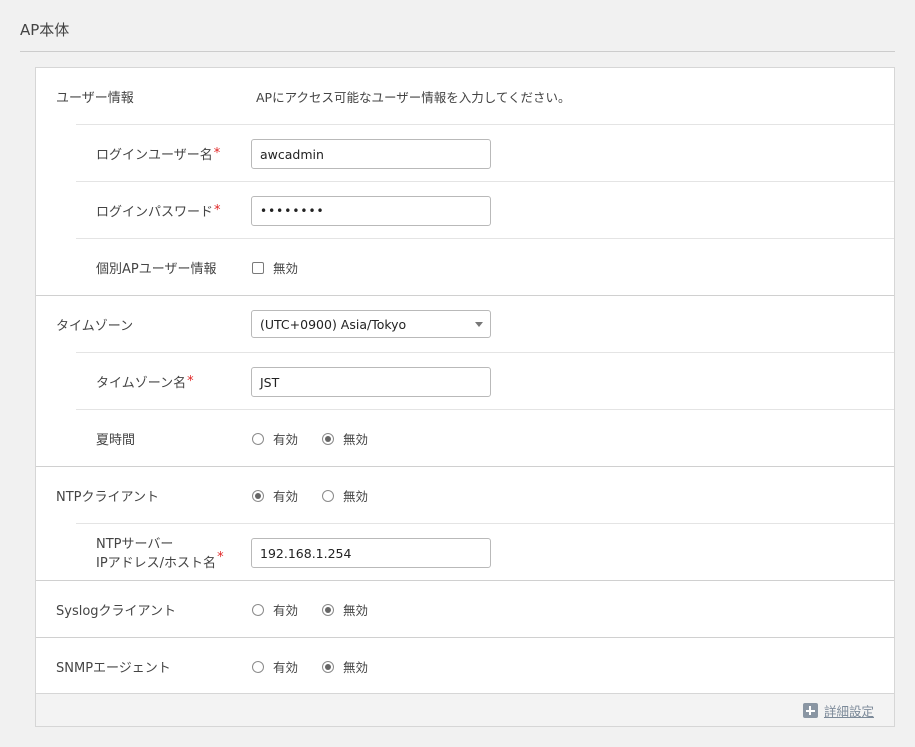 The image size is (915, 747). I want to click on panel-footer: 詳細設定, so click(465, 709).